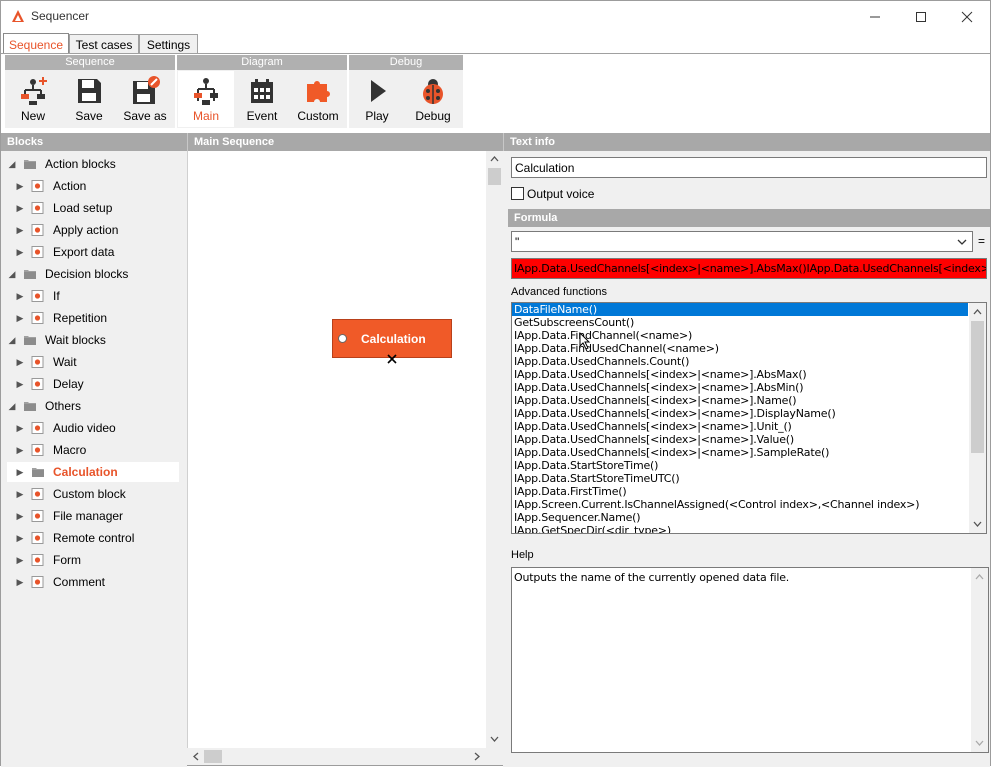 This screenshot has width=991, height=767. What do you see at coordinates (93, 384) in the screenshot?
I see `tree-item-delay: ▶ Delay` at bounding box center [93, 384].